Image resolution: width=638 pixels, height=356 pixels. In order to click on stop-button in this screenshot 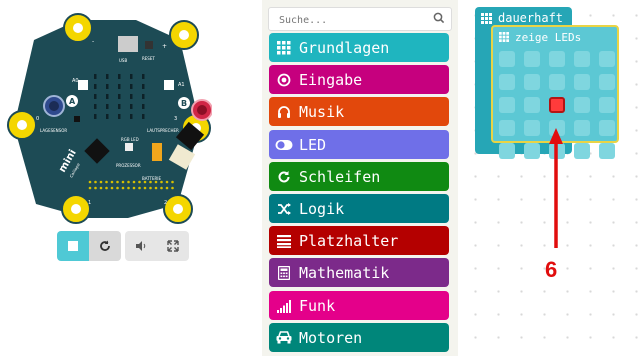, I will do `click(73, 246)`.